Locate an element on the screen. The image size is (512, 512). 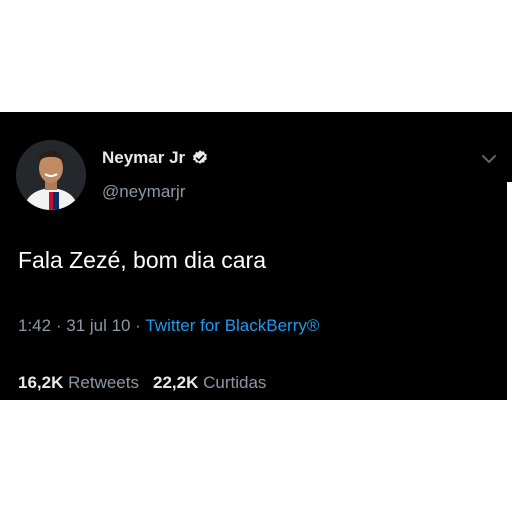
tweet-text: Fala Zezé, bom dia cara is located at coordinates (142, 260).